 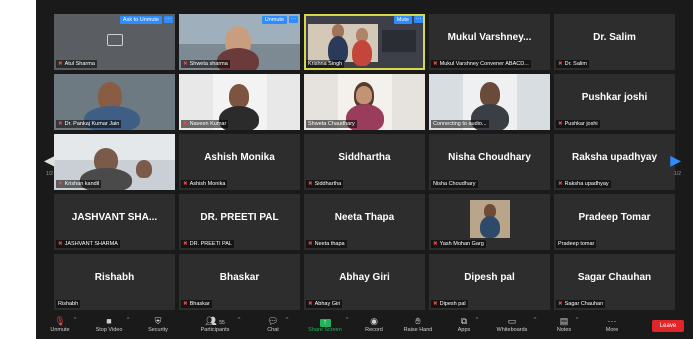 I want to click on screen-placeholder-icon, so click(x=115, y=40).